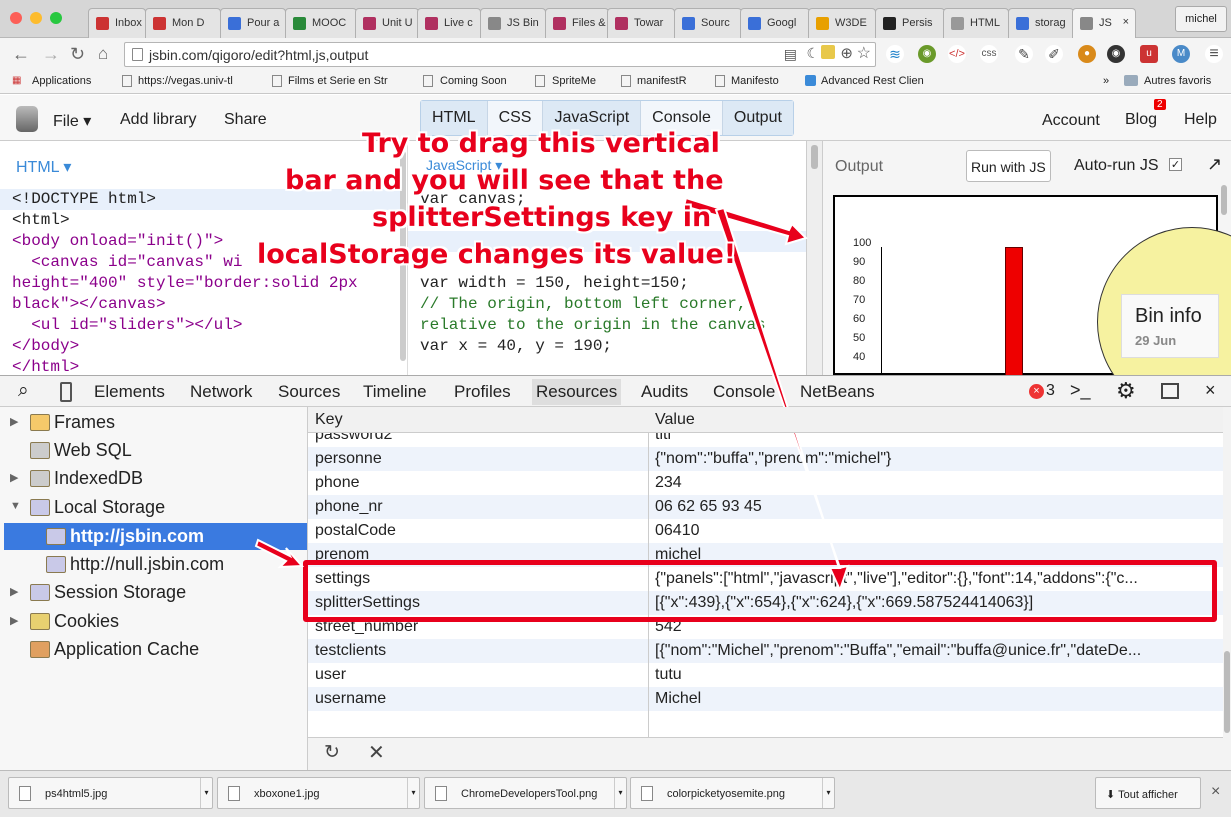 The width and height of the screenshot is (1231, 817). I want to click on close-tab-icon: ×, so click(1126, 22).